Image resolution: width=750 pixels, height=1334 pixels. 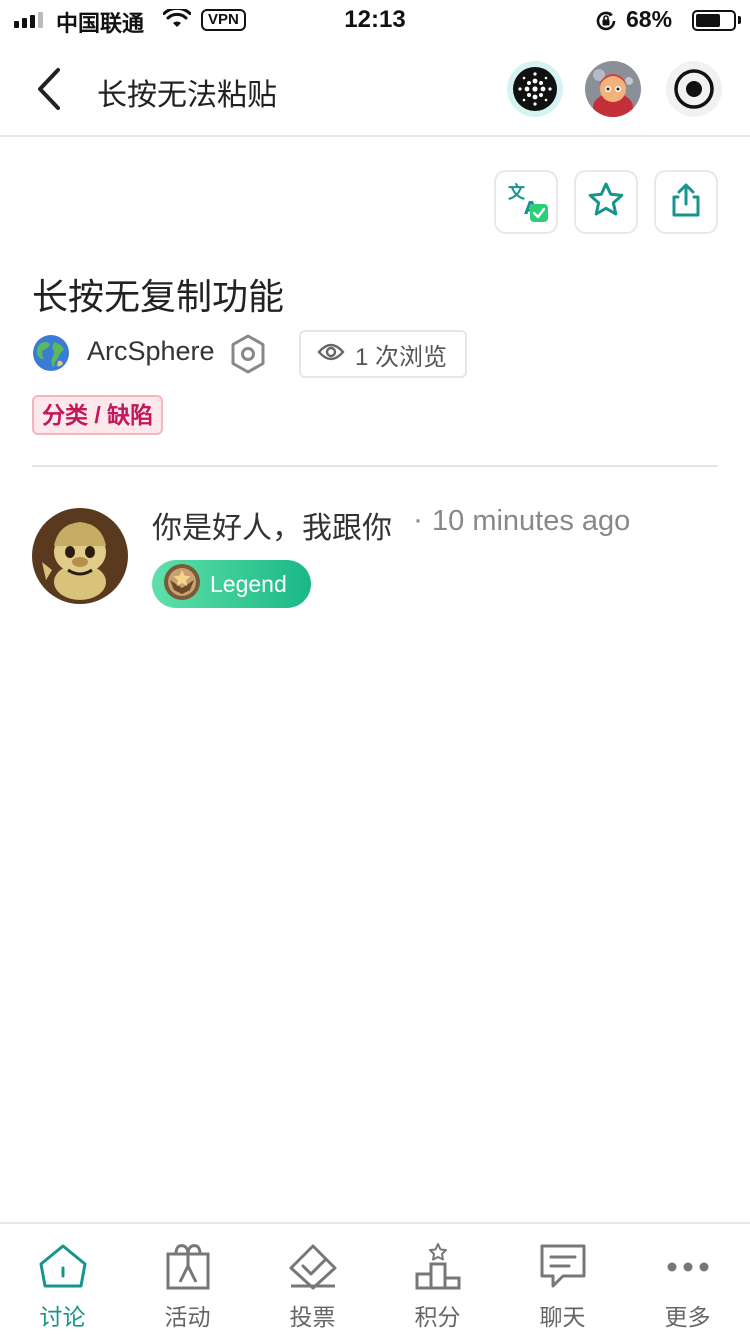 I want to click on nav-bar: 长按无法粘贴, so click(x=375, y=88).